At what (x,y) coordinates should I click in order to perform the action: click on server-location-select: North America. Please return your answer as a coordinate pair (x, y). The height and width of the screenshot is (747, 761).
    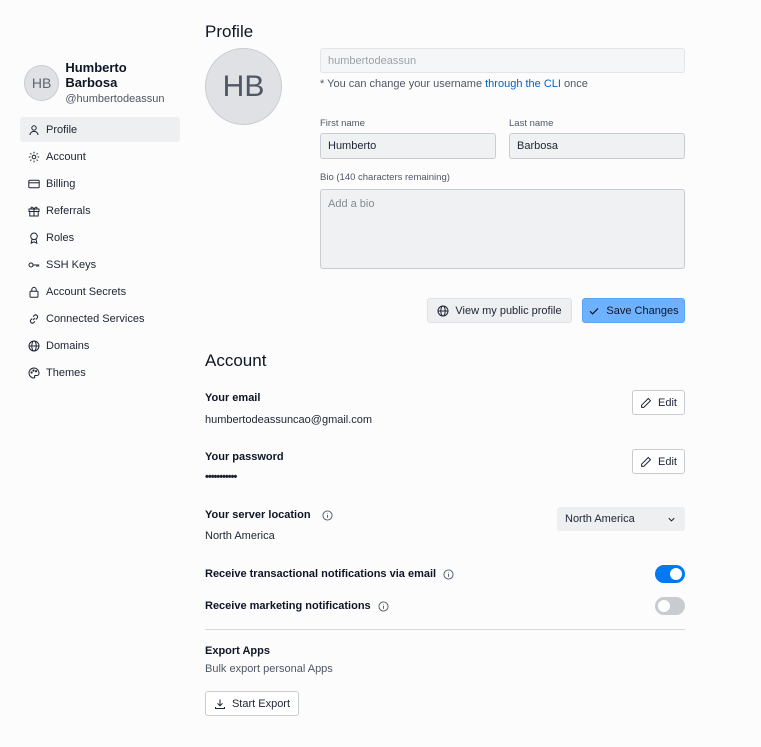
    Looking at the image, I should click on (621, 519).